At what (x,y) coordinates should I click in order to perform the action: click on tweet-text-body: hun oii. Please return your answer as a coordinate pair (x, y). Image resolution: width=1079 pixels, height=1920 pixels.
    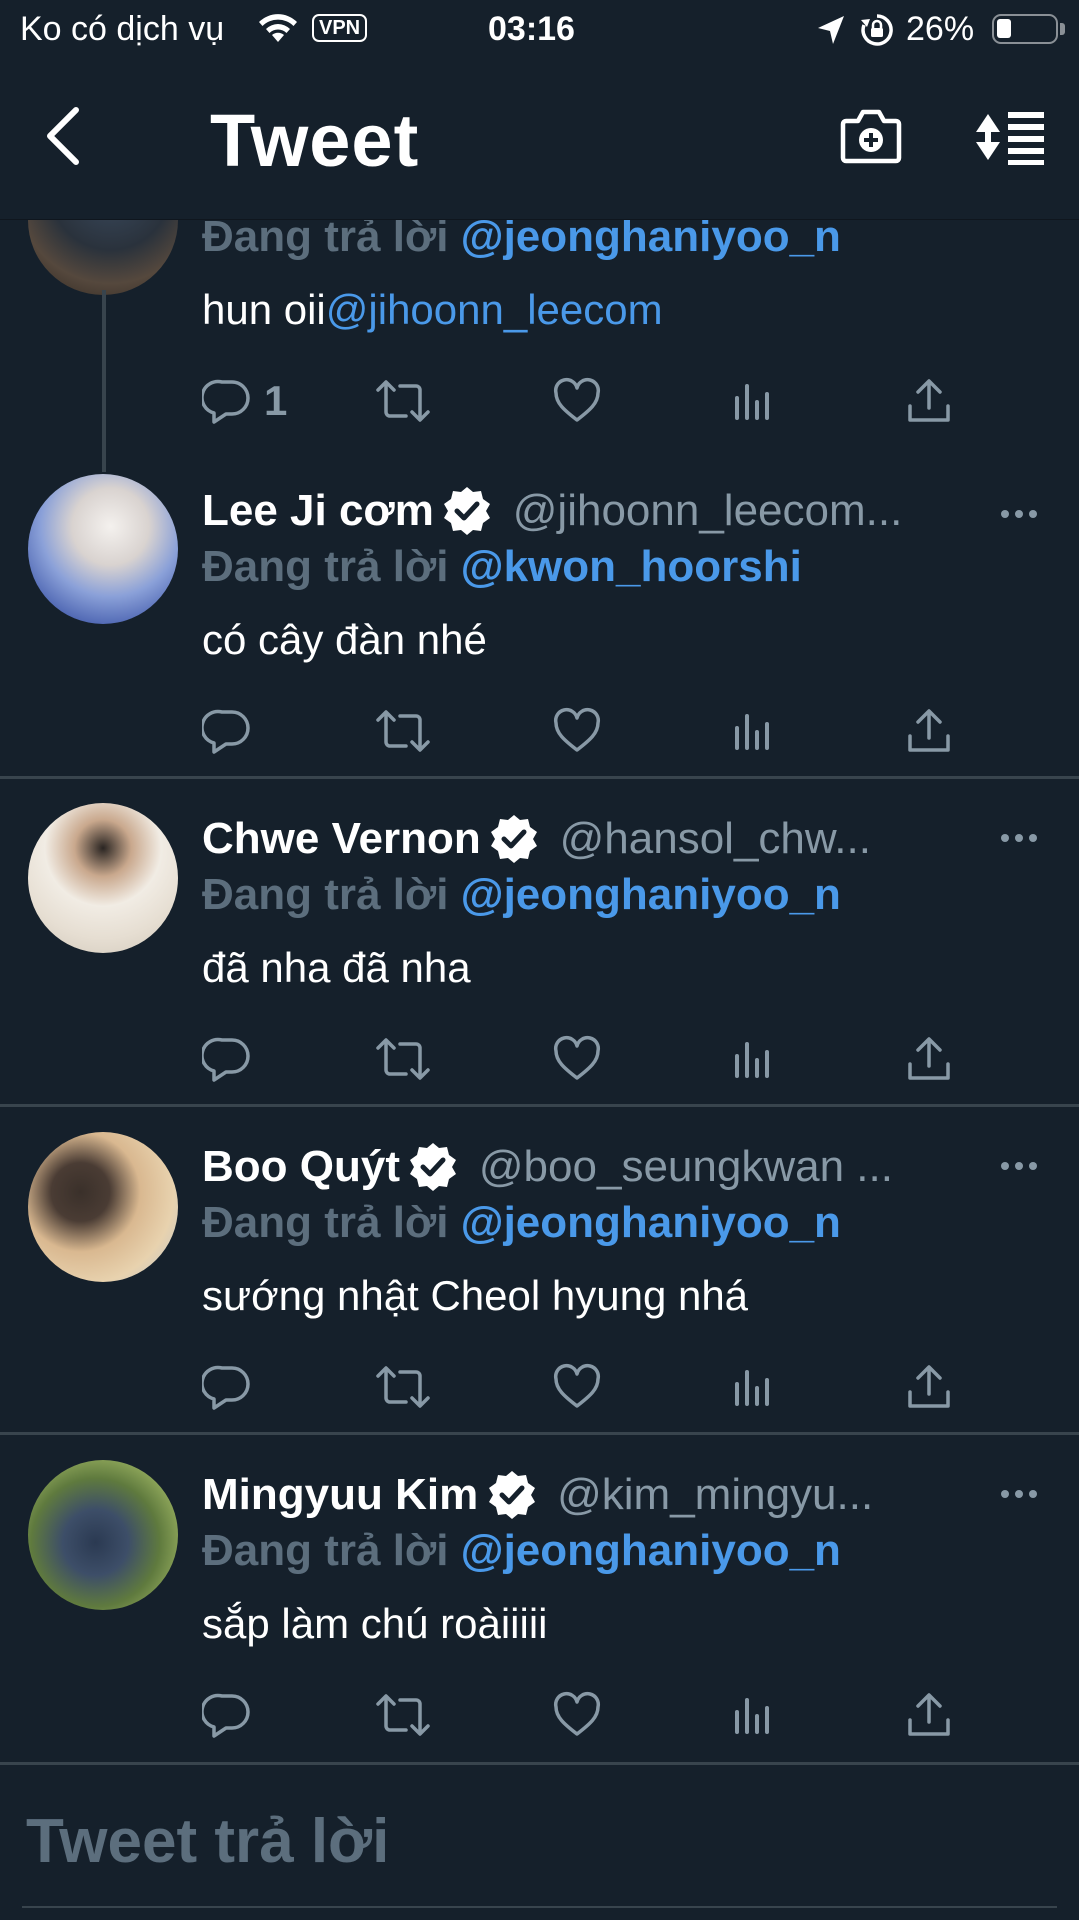
    Looking at the image, I should click on (264, 309).